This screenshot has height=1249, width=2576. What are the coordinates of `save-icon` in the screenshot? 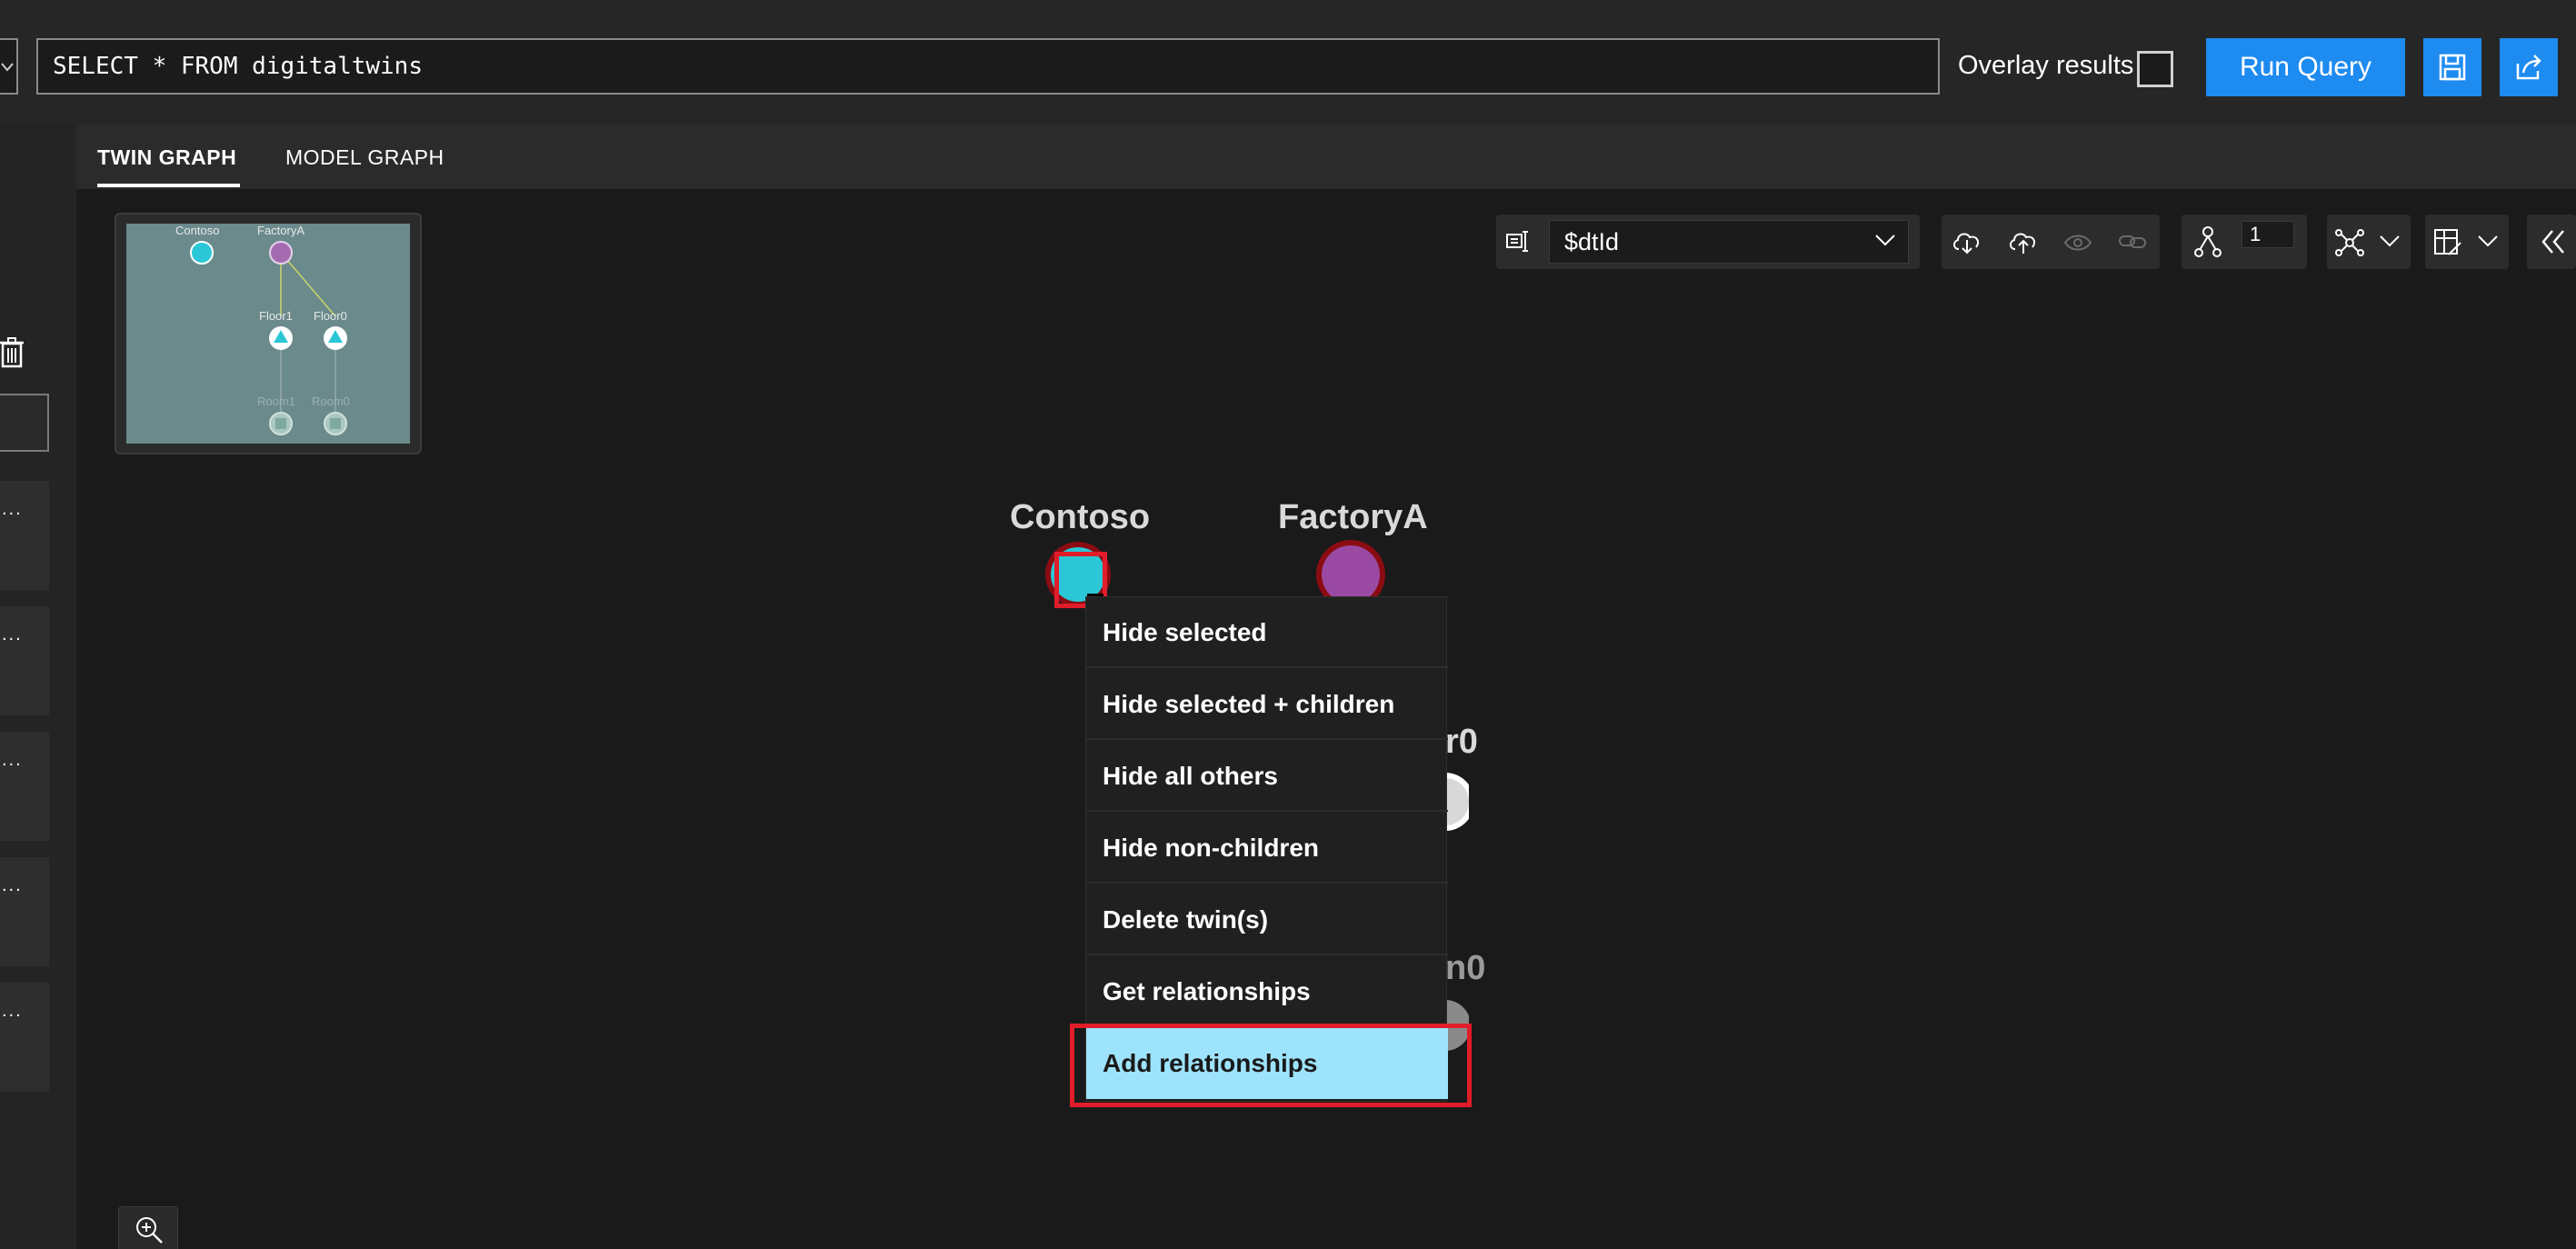 It's located at (2452, 67).